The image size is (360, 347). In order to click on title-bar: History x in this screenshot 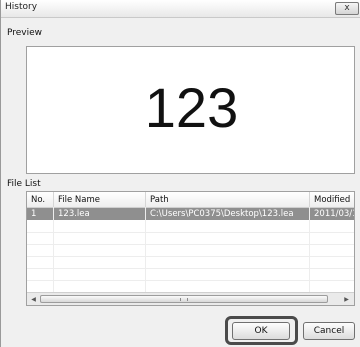, I will do `click(180, 9)`.